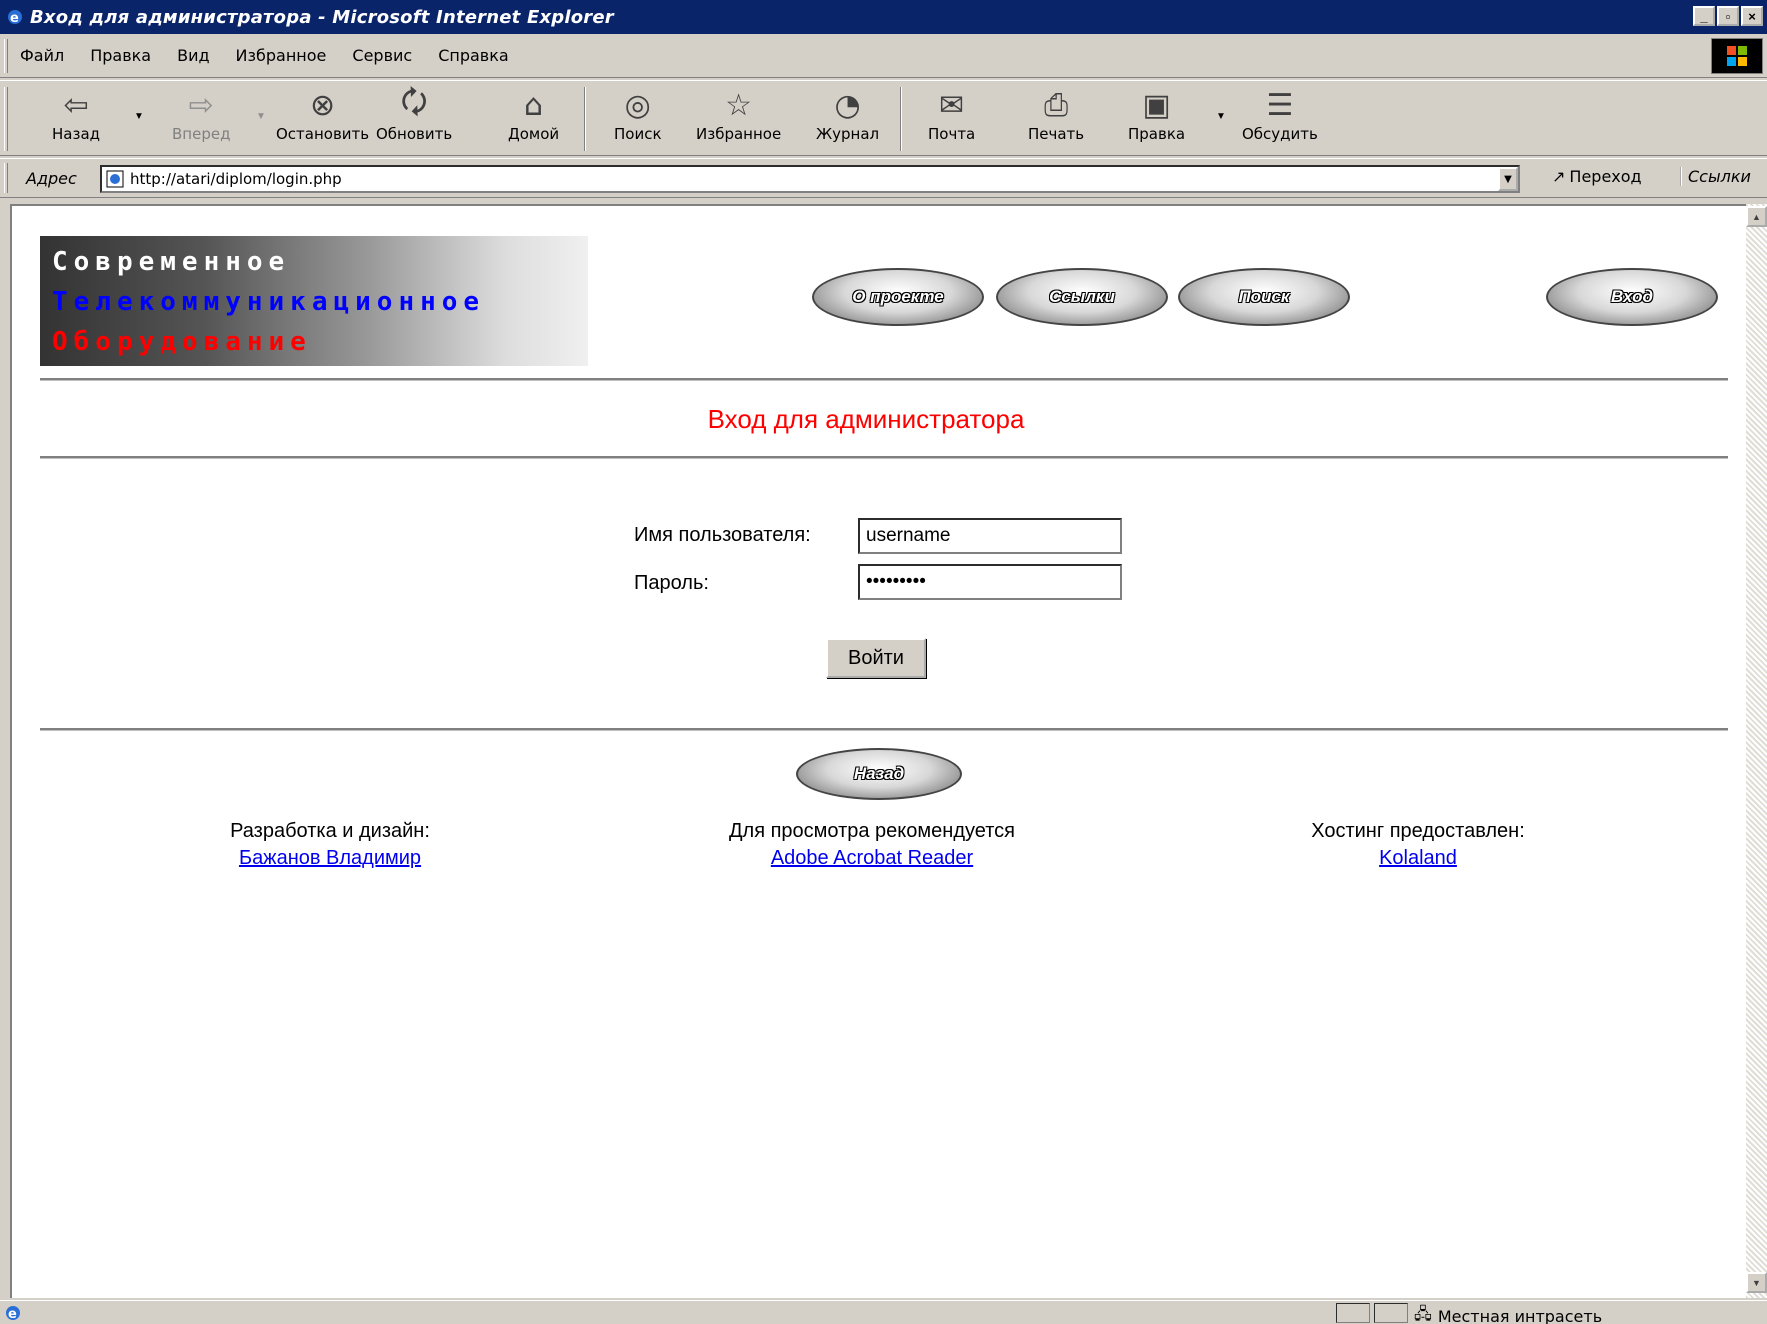  Describe the element at coordinates (1156, 105) in the screenshot. I see `edit-icon: ▣` at that location.